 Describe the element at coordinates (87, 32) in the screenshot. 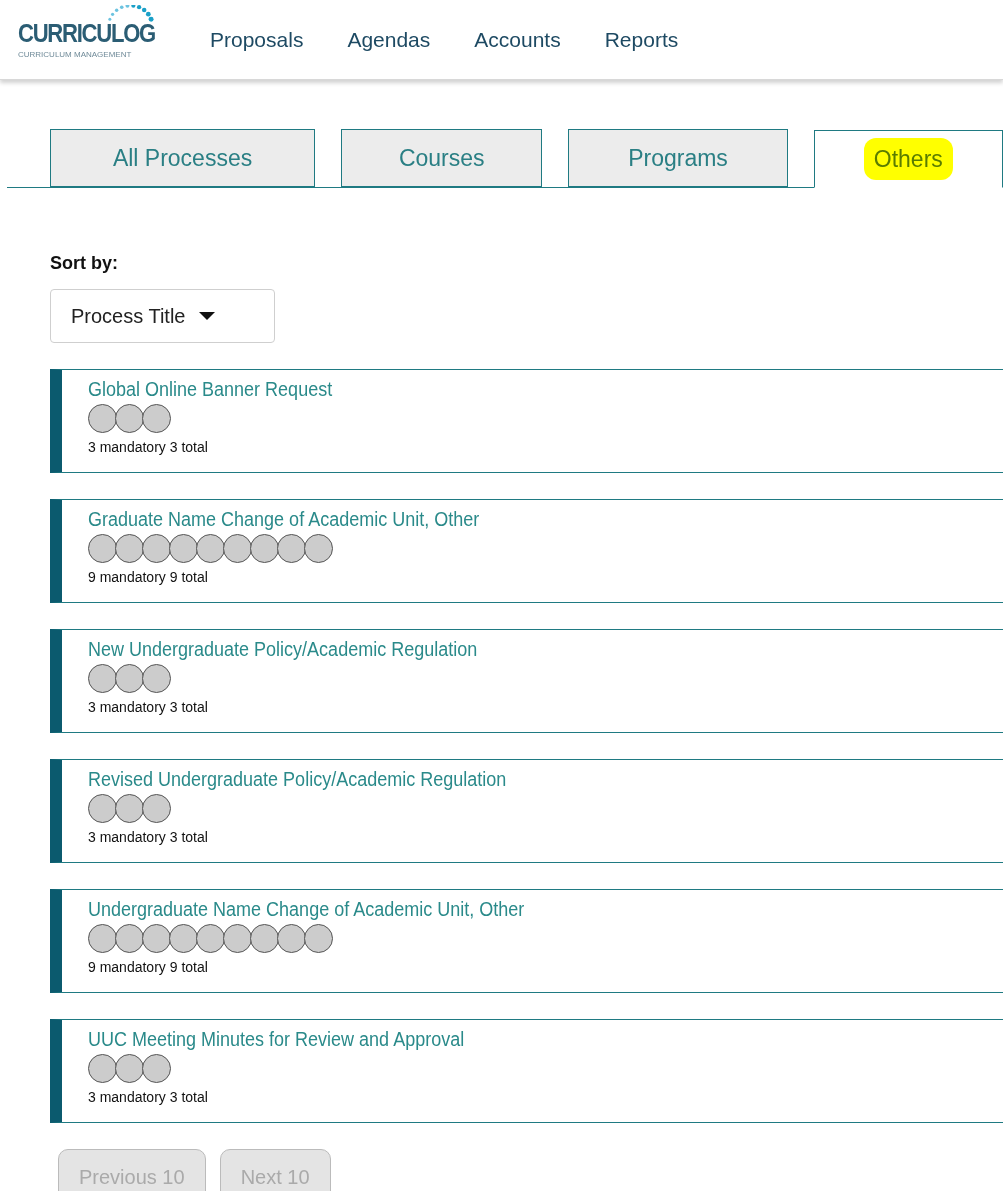

I see `logo-wordmark: CURRICULOG` at that location.